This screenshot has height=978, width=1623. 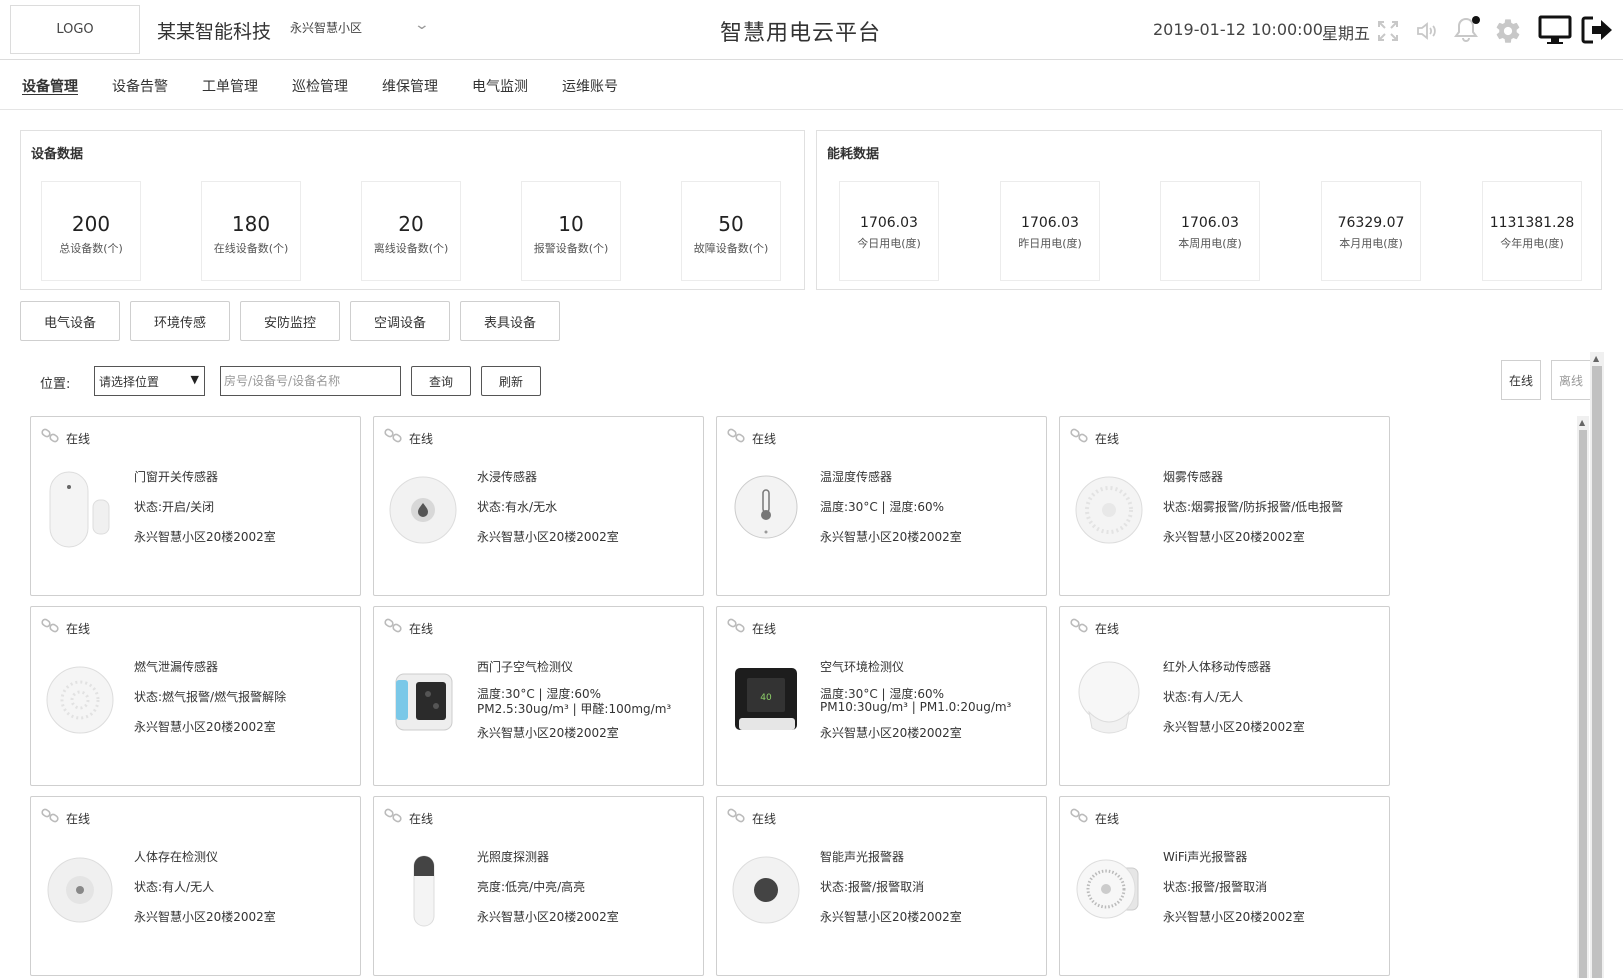 What do you see at coordinates (574, 709) in the screenshot?
I see `device-state-extra: PM2.5:30ug/m³ | 甲醛:100mg/m³` at bounding box center [574, 709].